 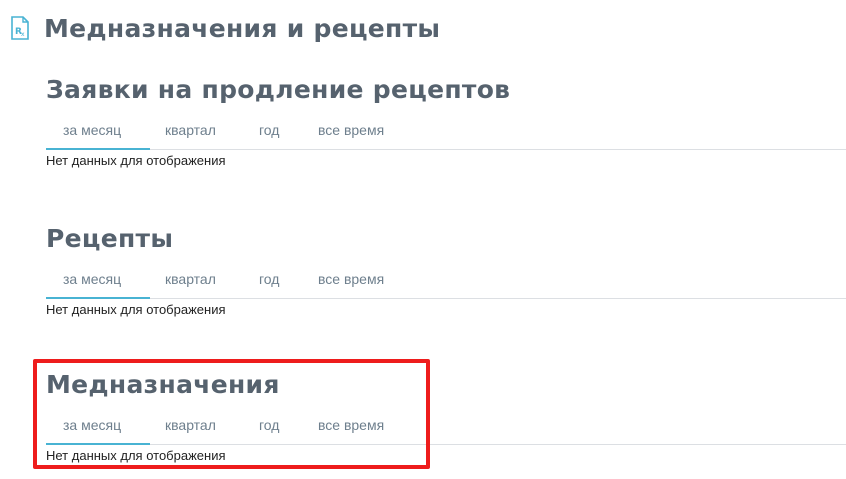 What do you see at coordinates (20, 28) in the screenshot?
I see `prescription-document-icon: R x` at bounding box center [20, 28].